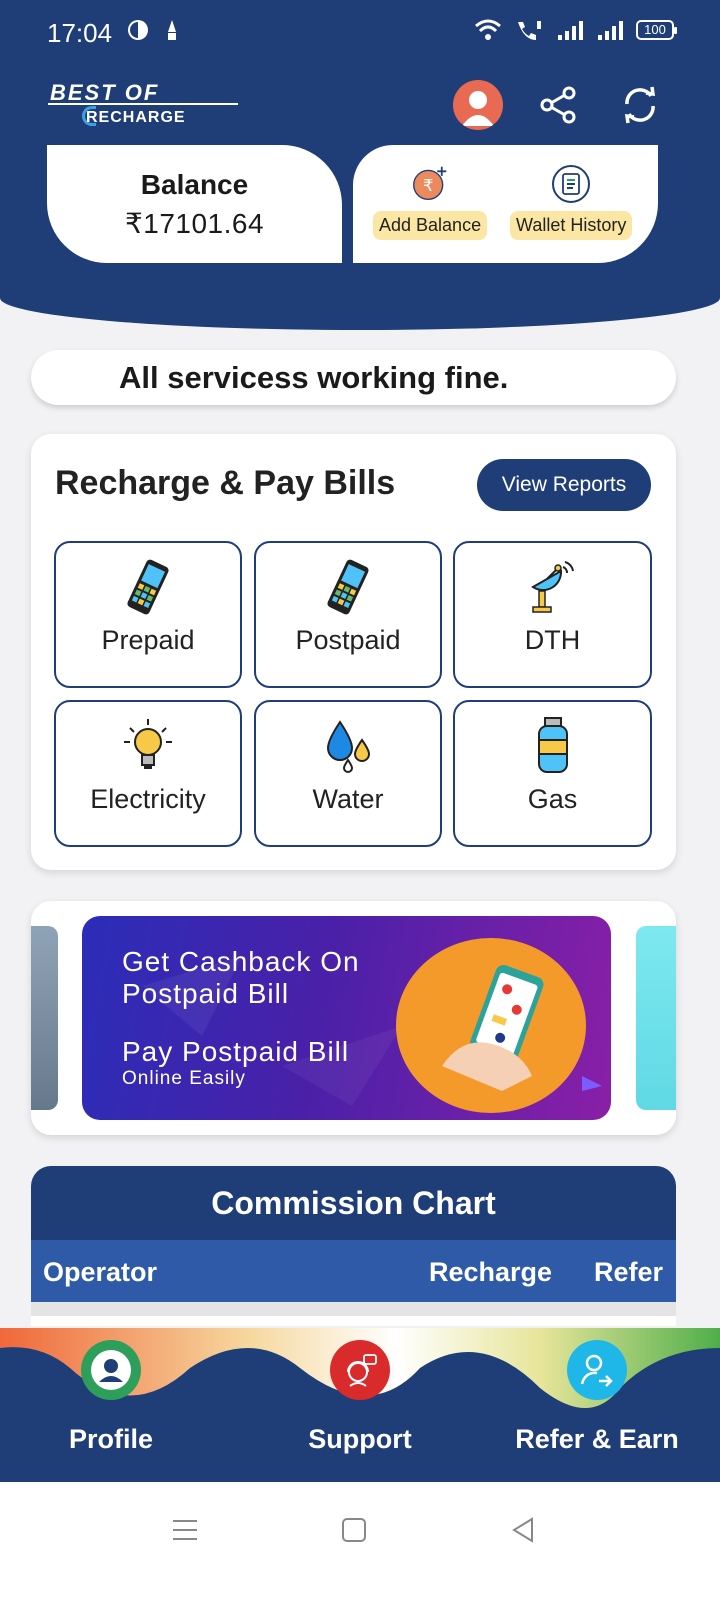  I want to click on service-label-prepaid: Prepaid, so click(148, 640).